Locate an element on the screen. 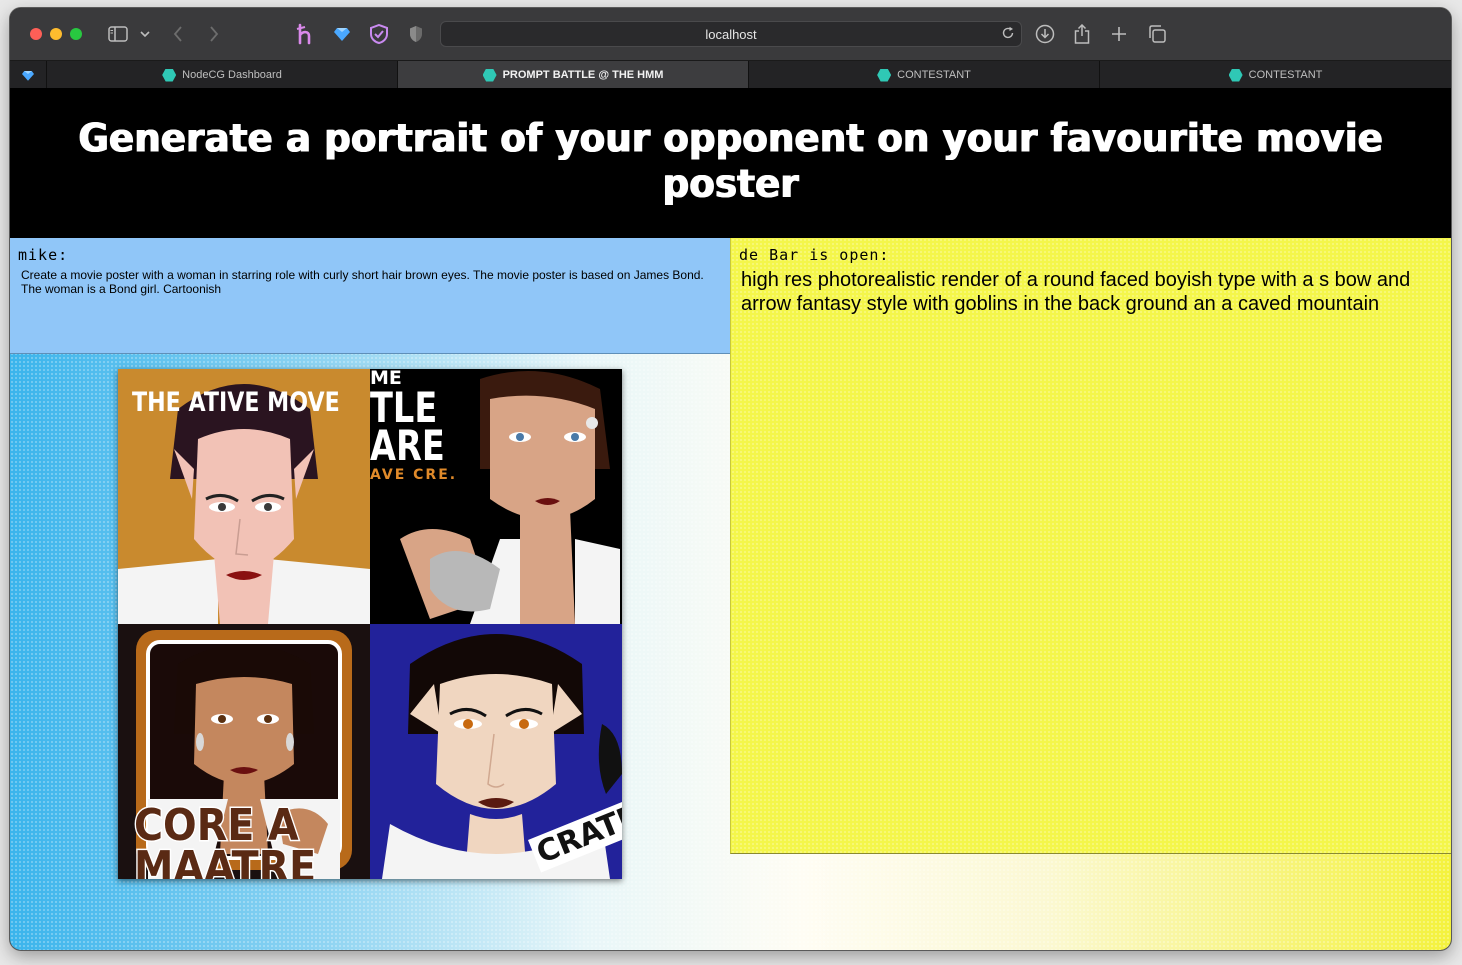 The height and width of the screenshot is (965, 1462). poster-3-caption-line-2: MAATRE is located at coordinates (225, 860).